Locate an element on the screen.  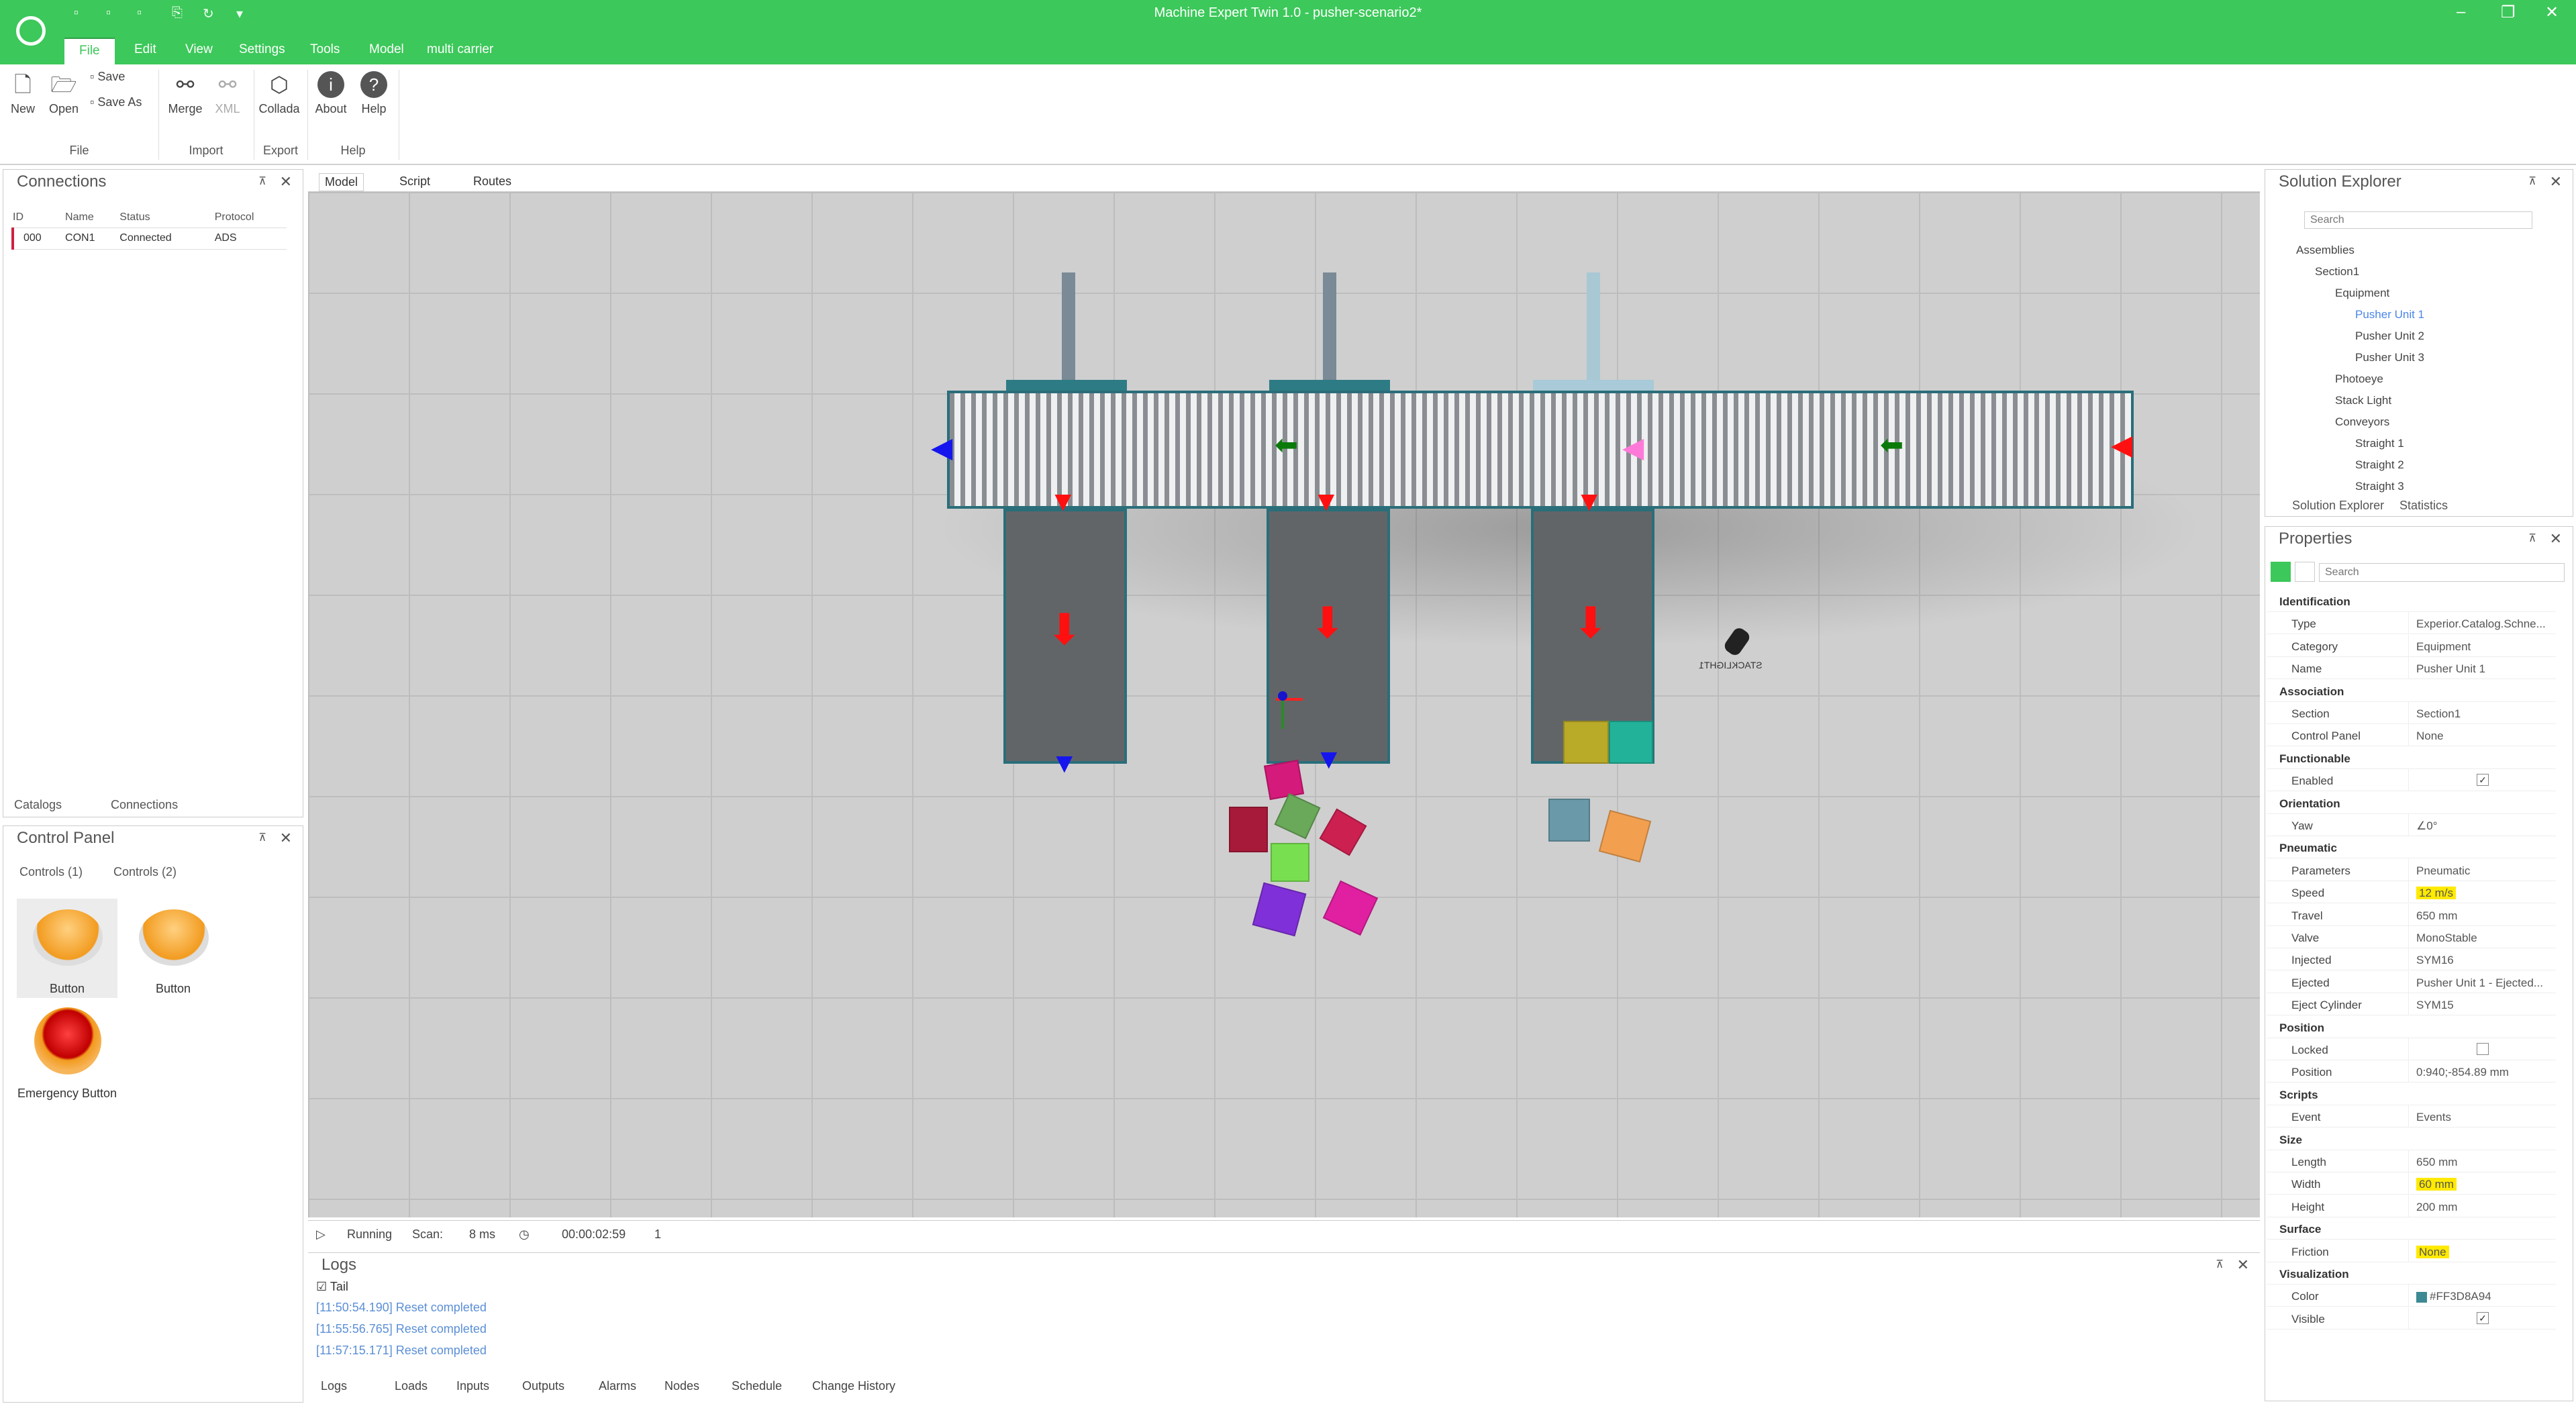
property-row: Event Events is located at coordinates (2411, 1116).